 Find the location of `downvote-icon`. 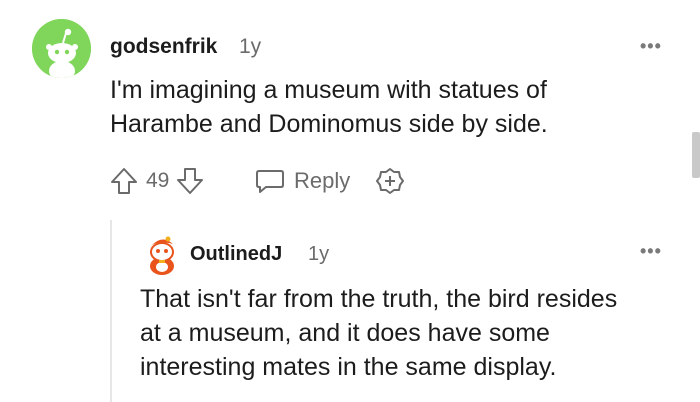

downvote-icon is located at coordinates (190, 181).